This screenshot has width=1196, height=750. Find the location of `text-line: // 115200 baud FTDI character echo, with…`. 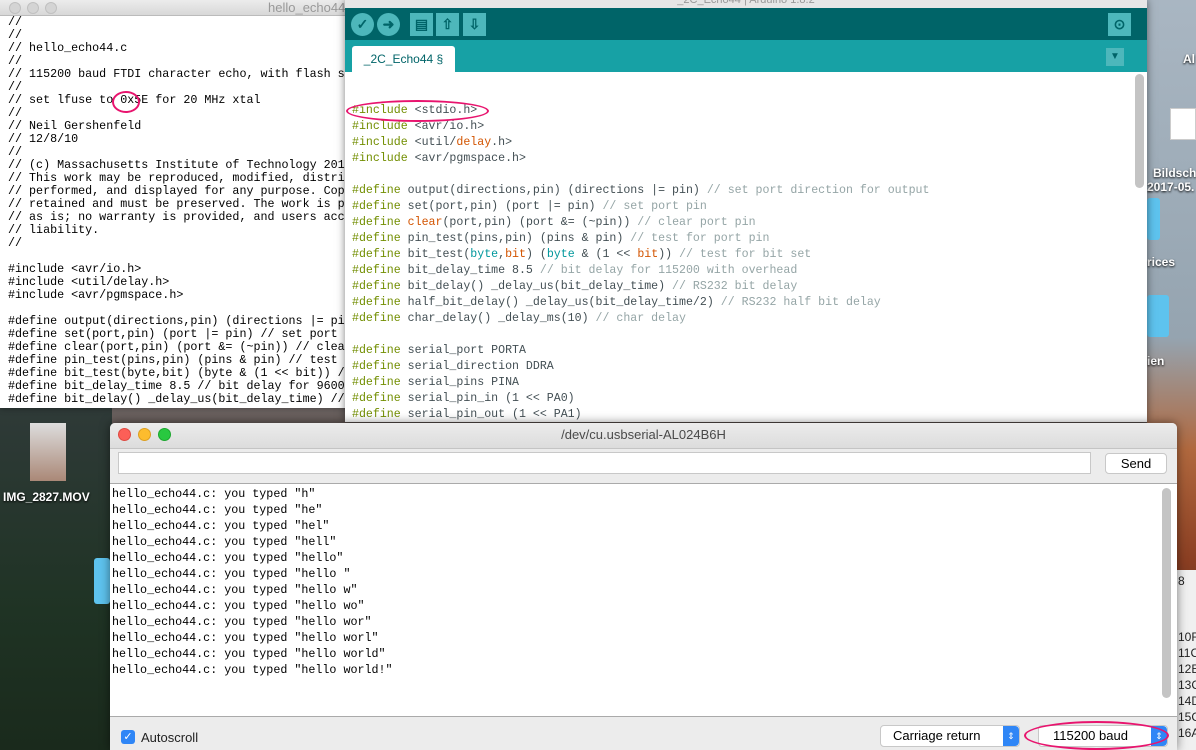

text-line: // 115200 baud FTDI character echo, with… is located at coordinates (176, 74).